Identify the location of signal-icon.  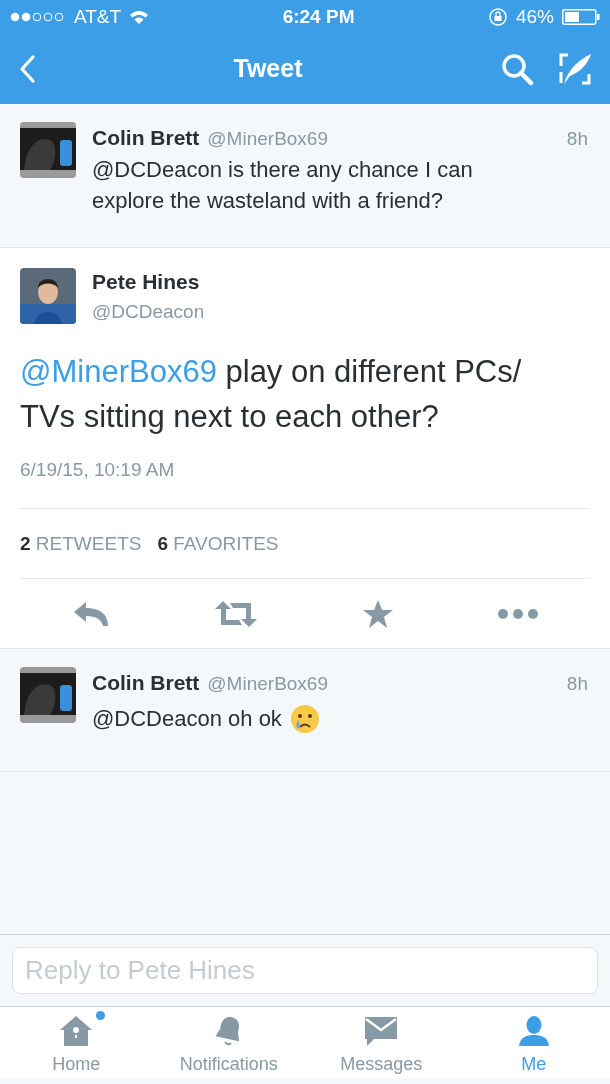
(38, 17).